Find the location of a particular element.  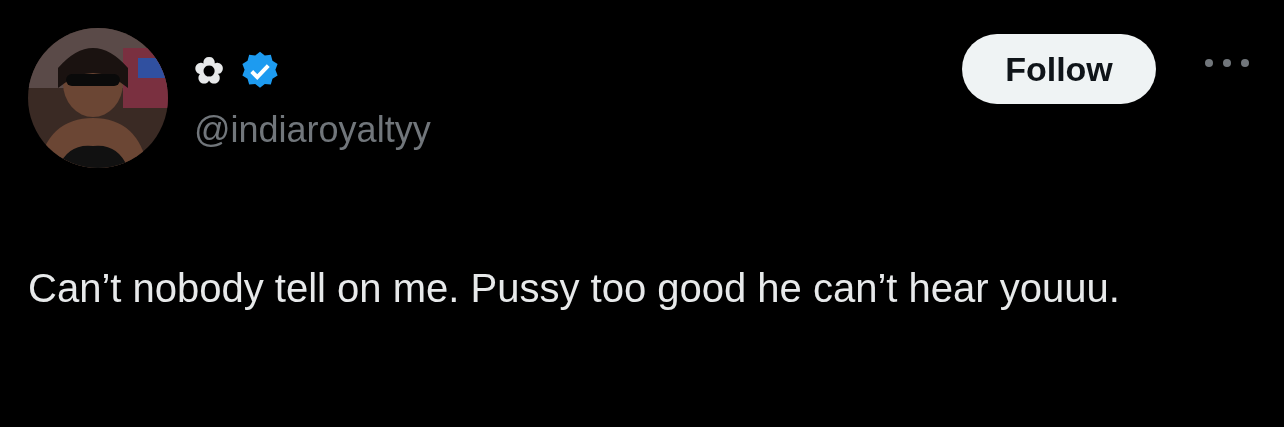

more-options-icon is located at coordinates (1227, 63).